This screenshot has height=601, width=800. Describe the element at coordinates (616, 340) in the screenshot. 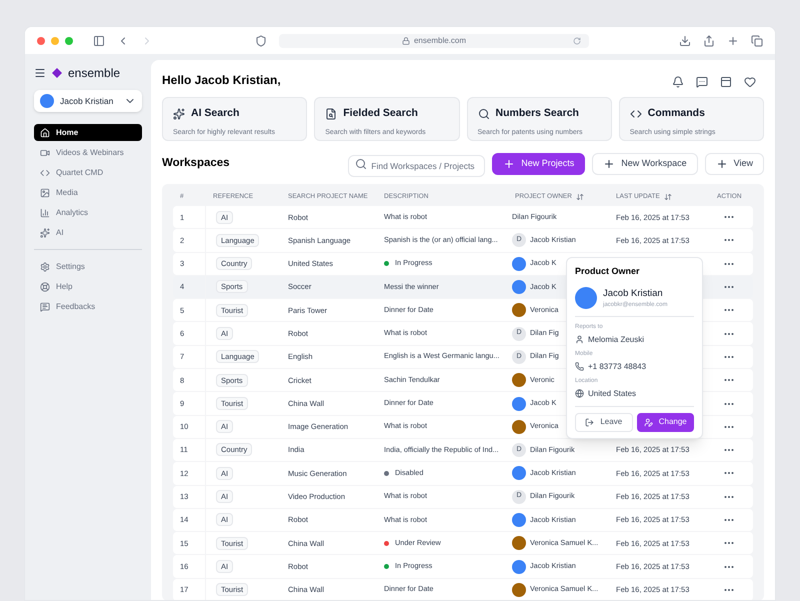

I see `field-value: Melomia Zeuski` at that location.